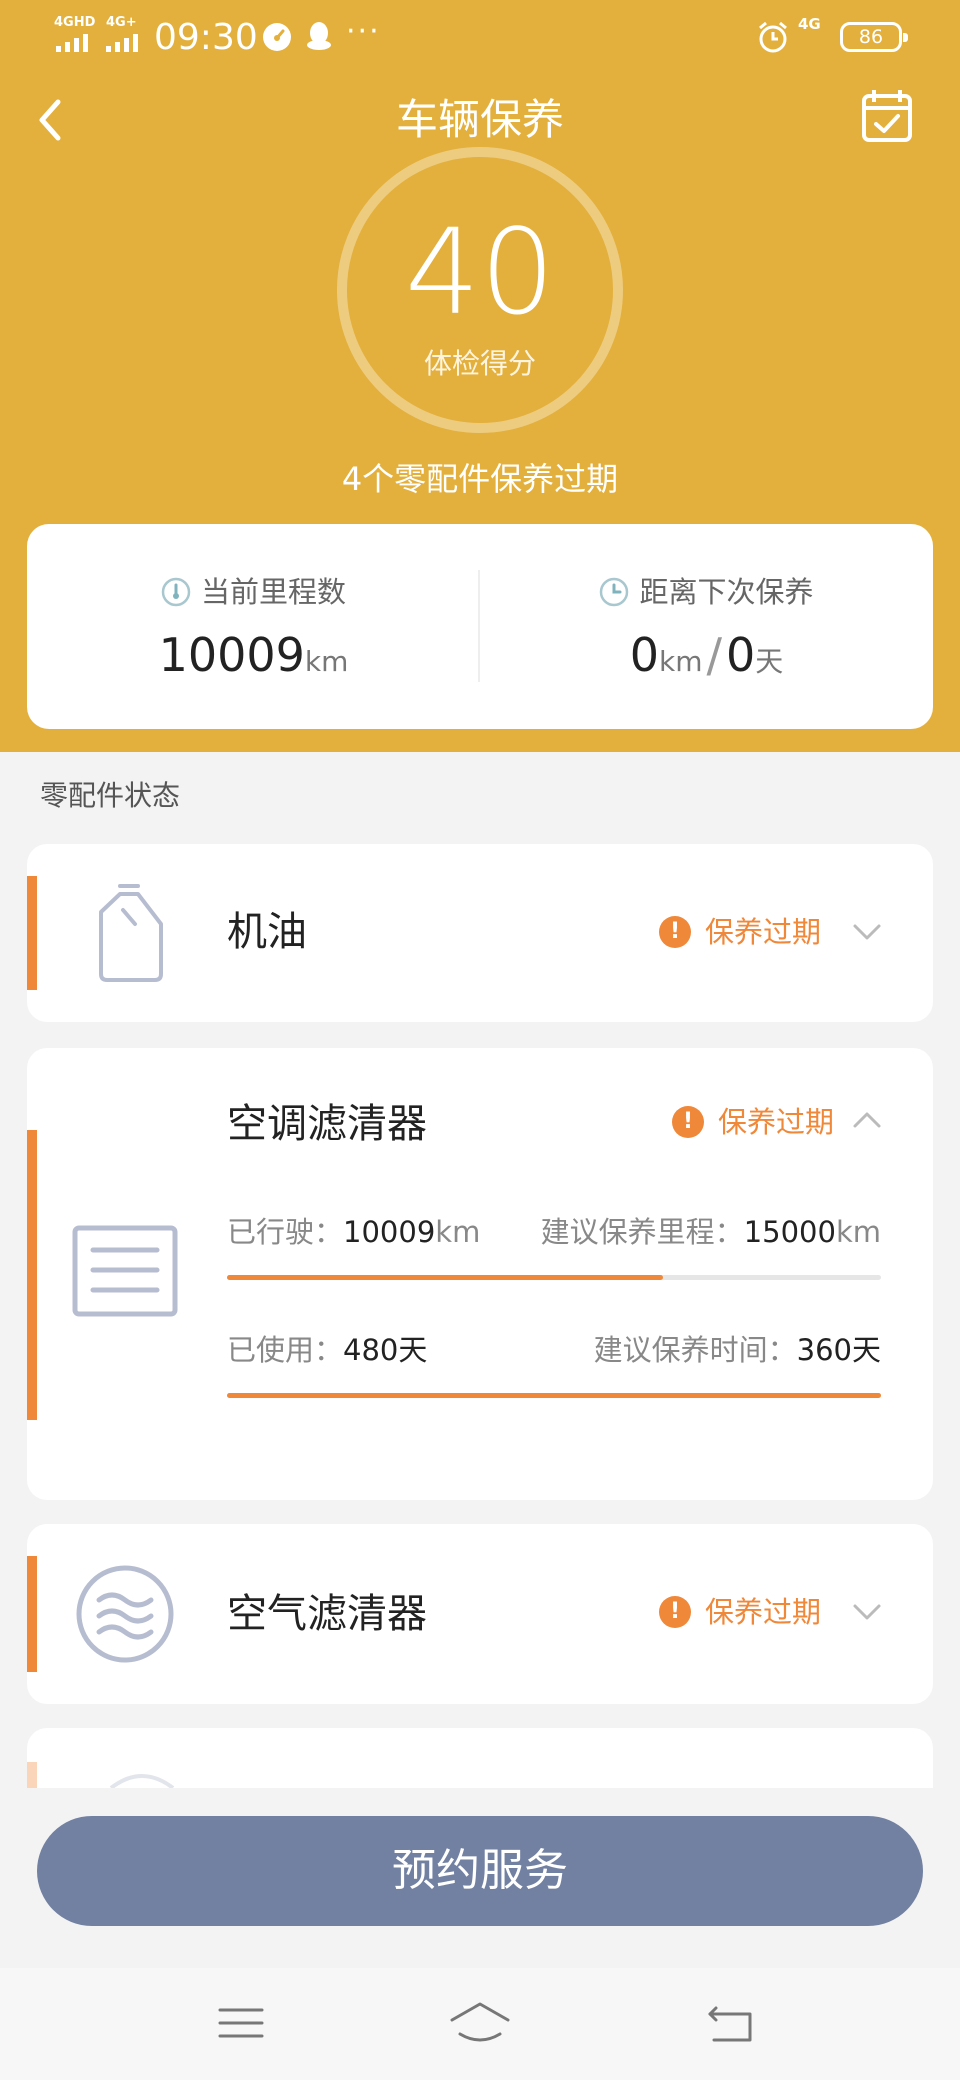 The image size is (960, 2080). Describe the element at coordinates (480, 479) in the screenshot. I see `expired-summary: 4个零配件保养过期` at that location.